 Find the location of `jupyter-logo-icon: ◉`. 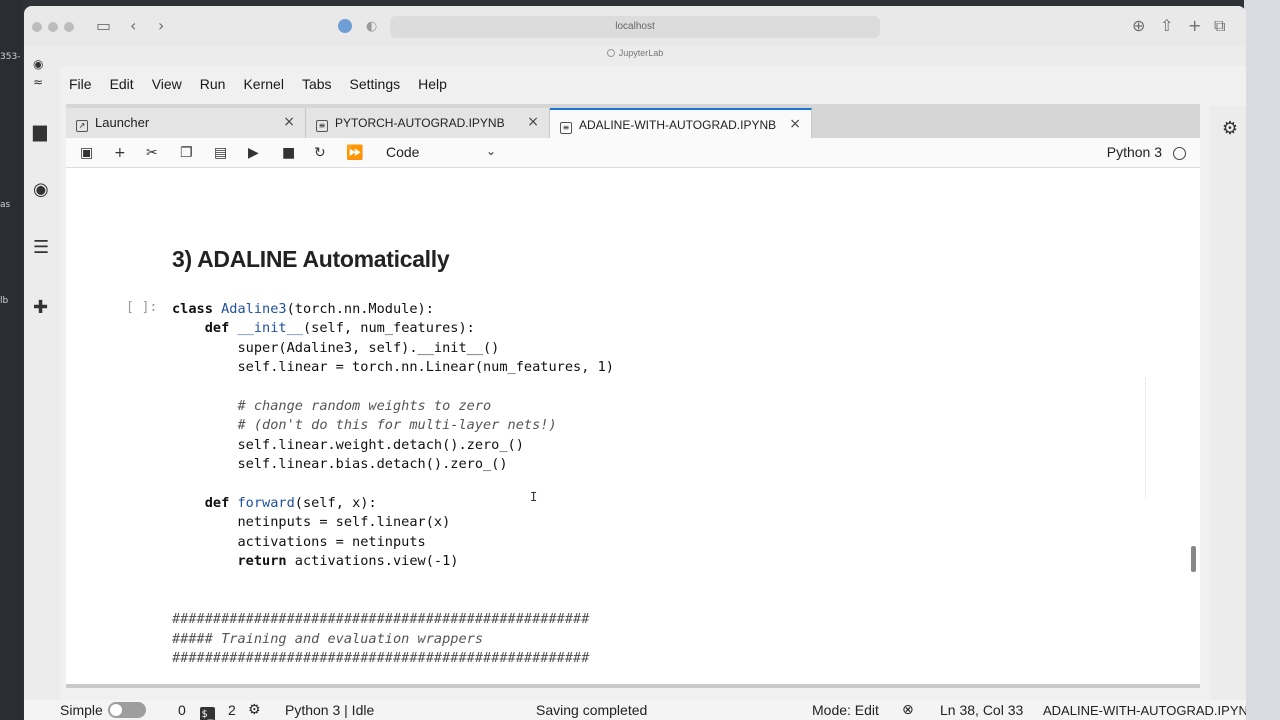

jupyter-logo-icon: ◉ is located at coordinates (38, 64).